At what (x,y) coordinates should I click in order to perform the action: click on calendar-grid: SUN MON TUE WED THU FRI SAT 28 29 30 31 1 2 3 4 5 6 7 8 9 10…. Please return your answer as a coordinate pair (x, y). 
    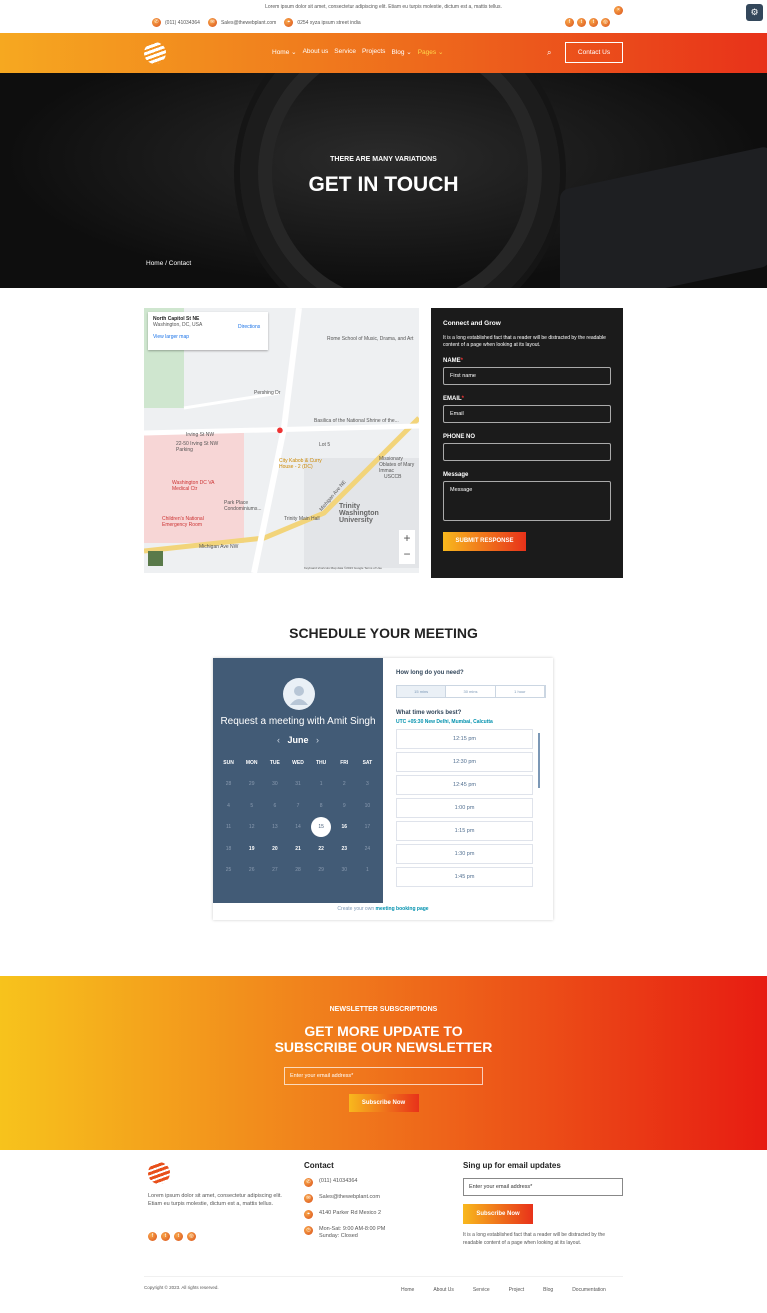
    Looking at the image, I should click on (298, 820).